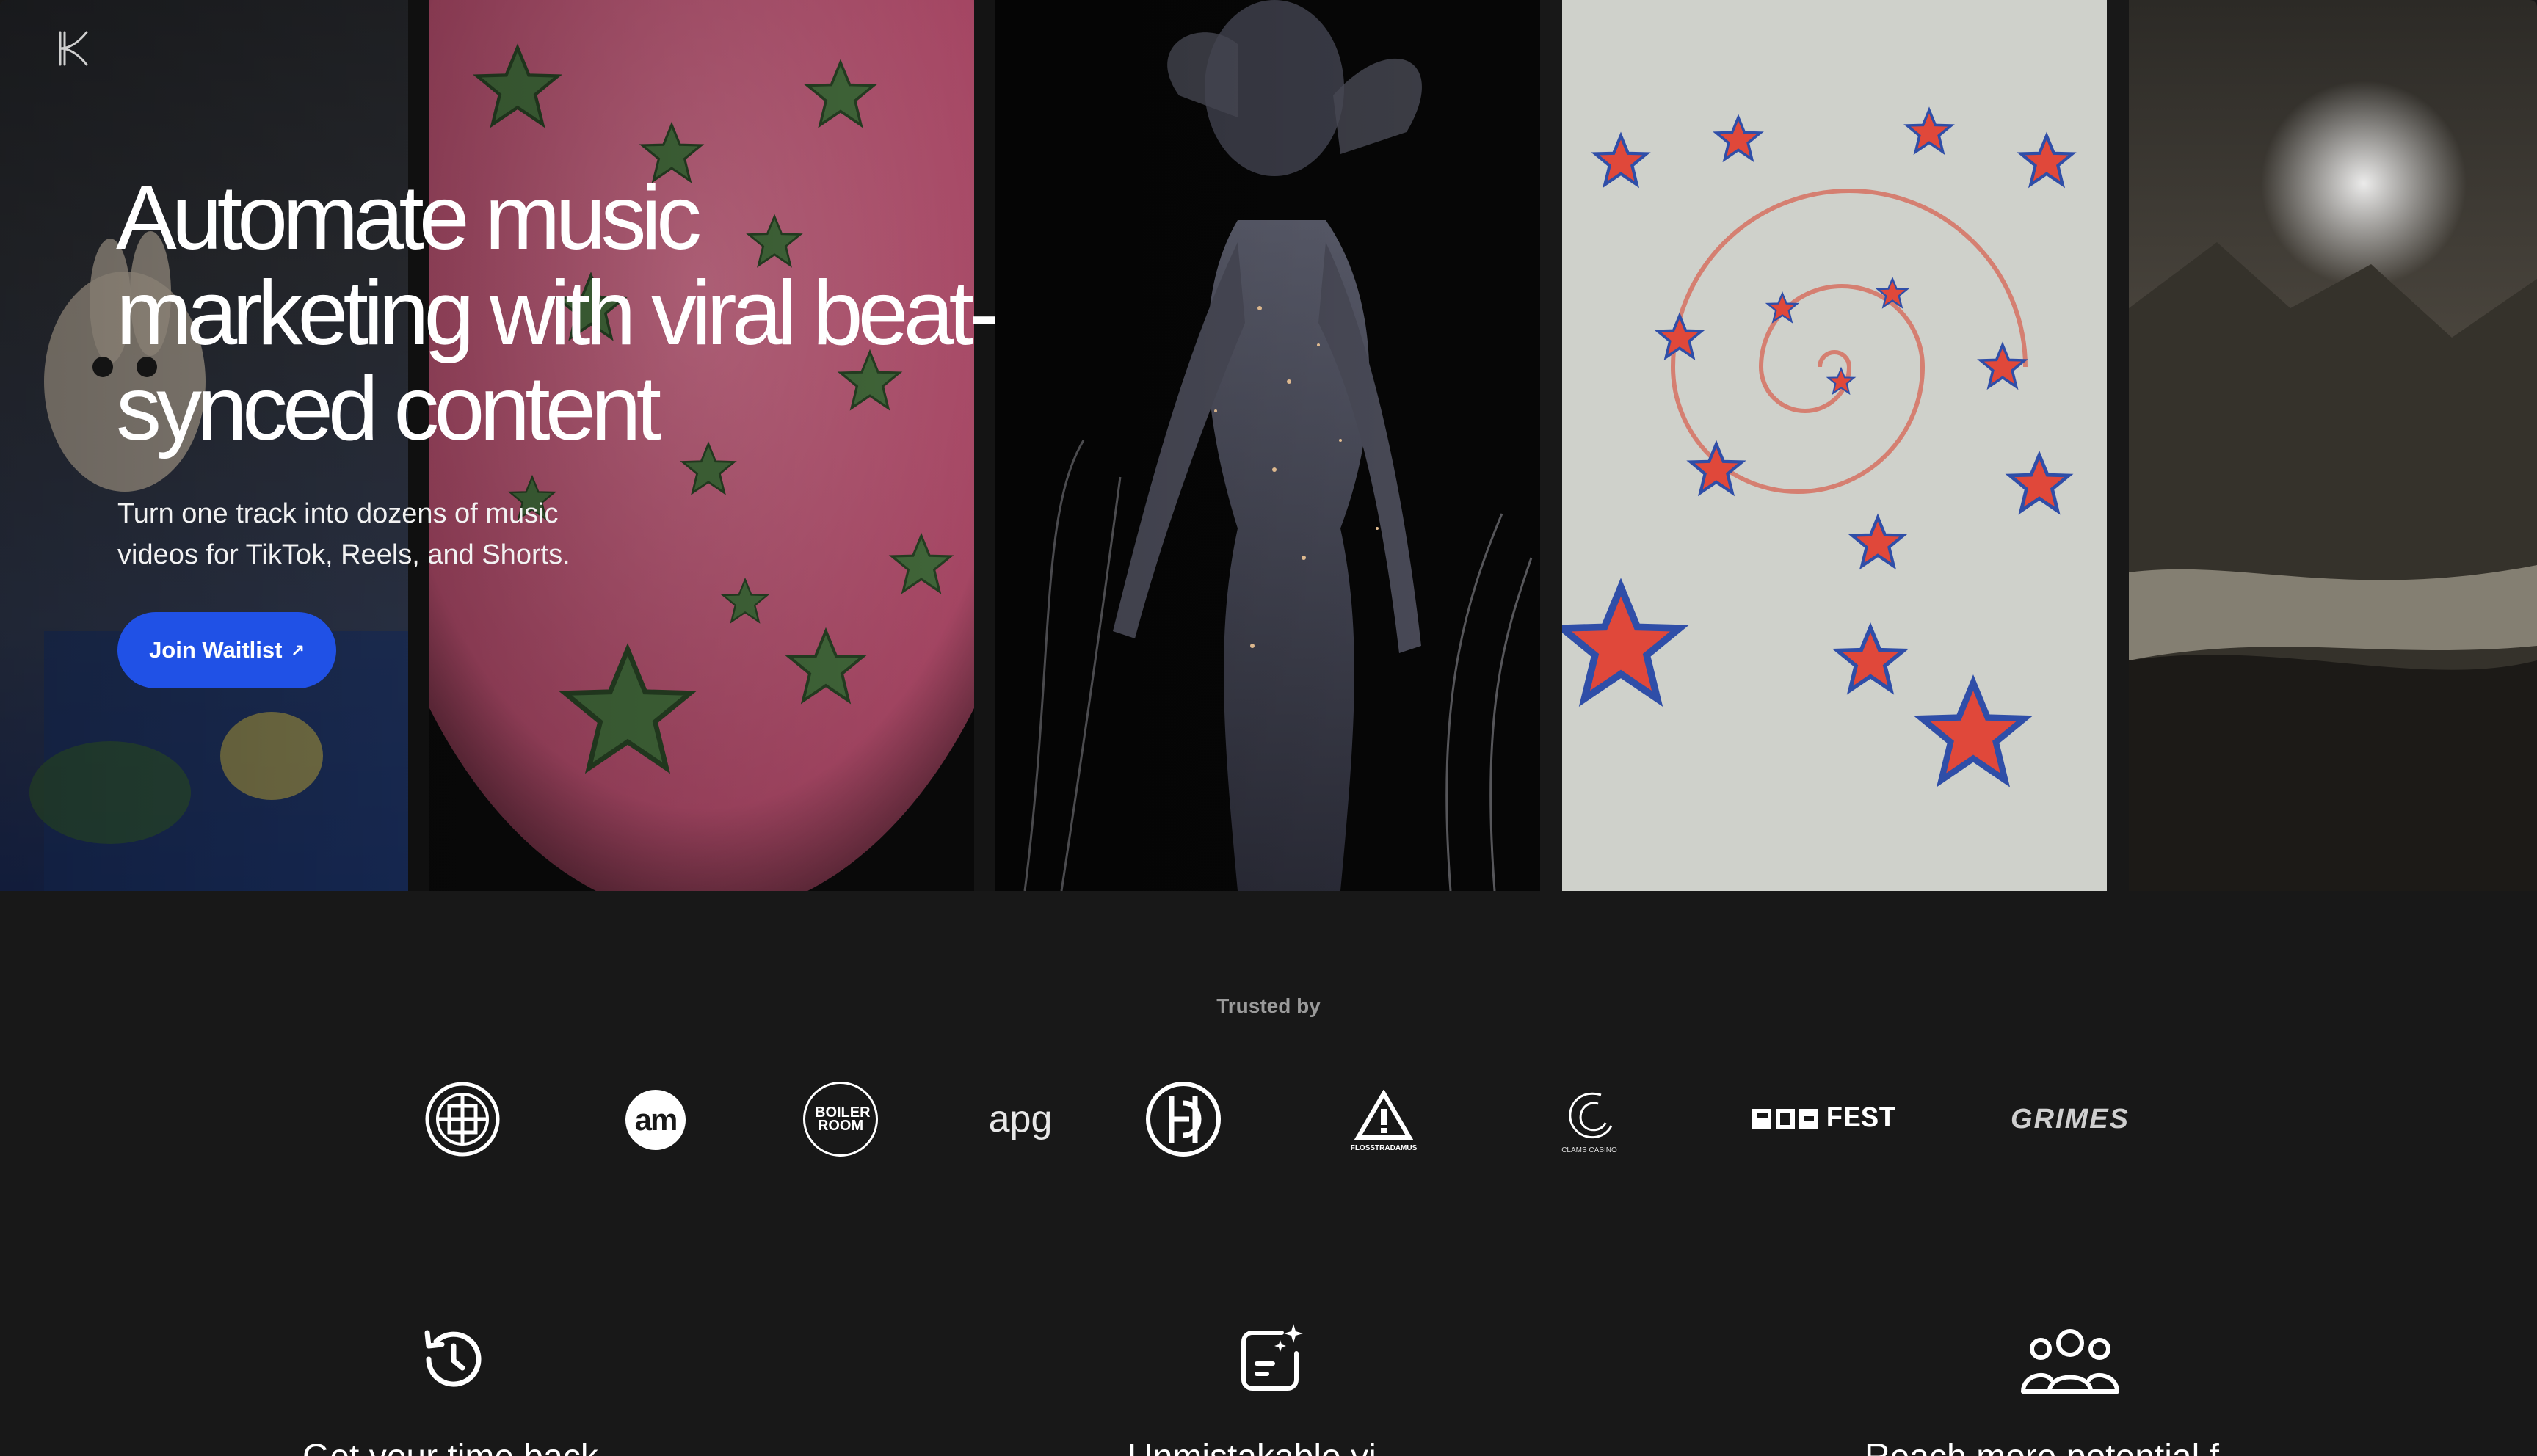 The image size is (2537, 1456). I want to click on hero-image-star-spiral, so click(1834, 445).